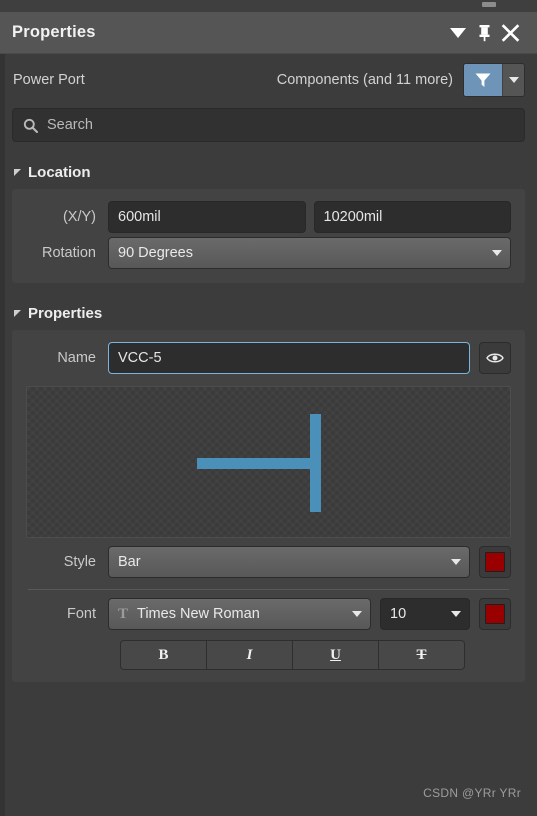  What do you see at coordinates (59, 172) in the screenshot?
I see `section-title-location: Location` at bounding box center [59, 172].